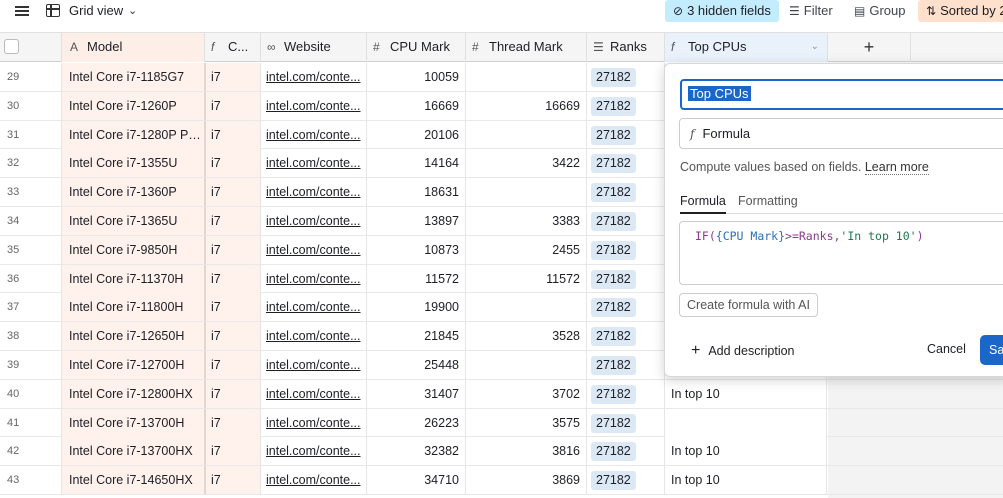 The image size is (1003, 498). What do you see at coordinates (746, 422) in the screenshot?
I see `cell-top-cpus` at bounding box center [746, 422].